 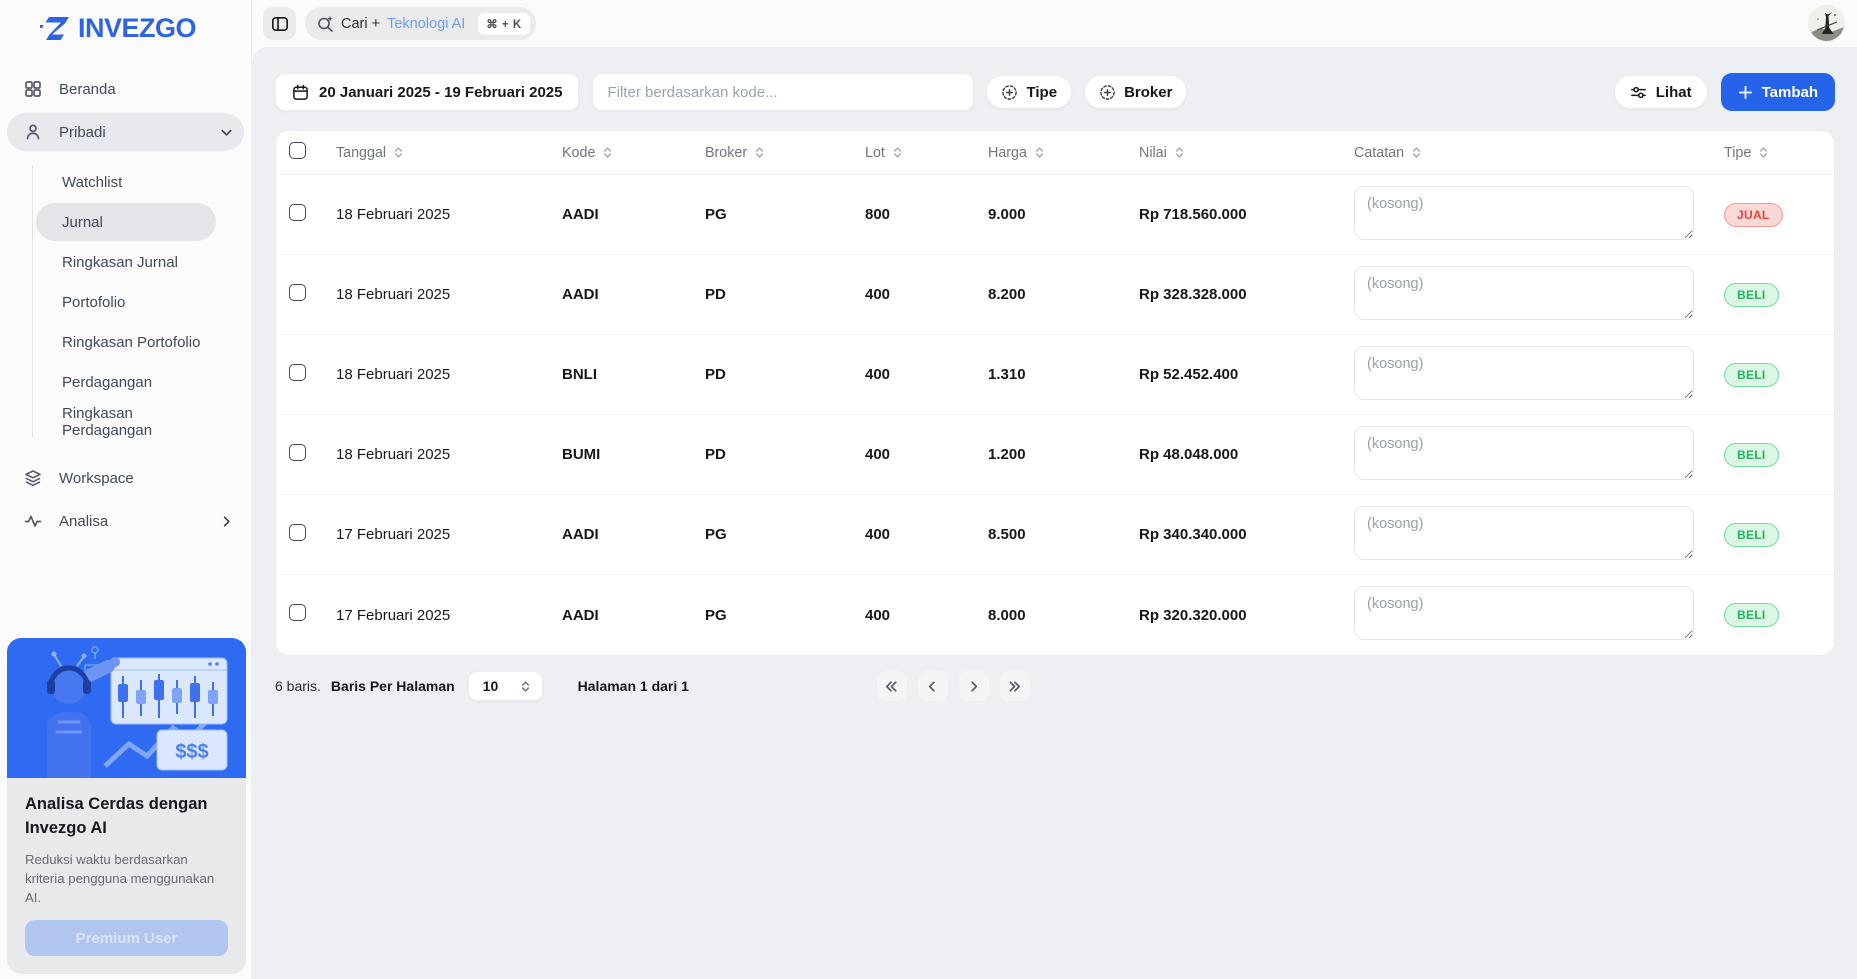 What do you see at coordinates (1238, 153) in the screenshot?
I see `column-header-nilai: Nilai` at bounding box center [1238, 153].